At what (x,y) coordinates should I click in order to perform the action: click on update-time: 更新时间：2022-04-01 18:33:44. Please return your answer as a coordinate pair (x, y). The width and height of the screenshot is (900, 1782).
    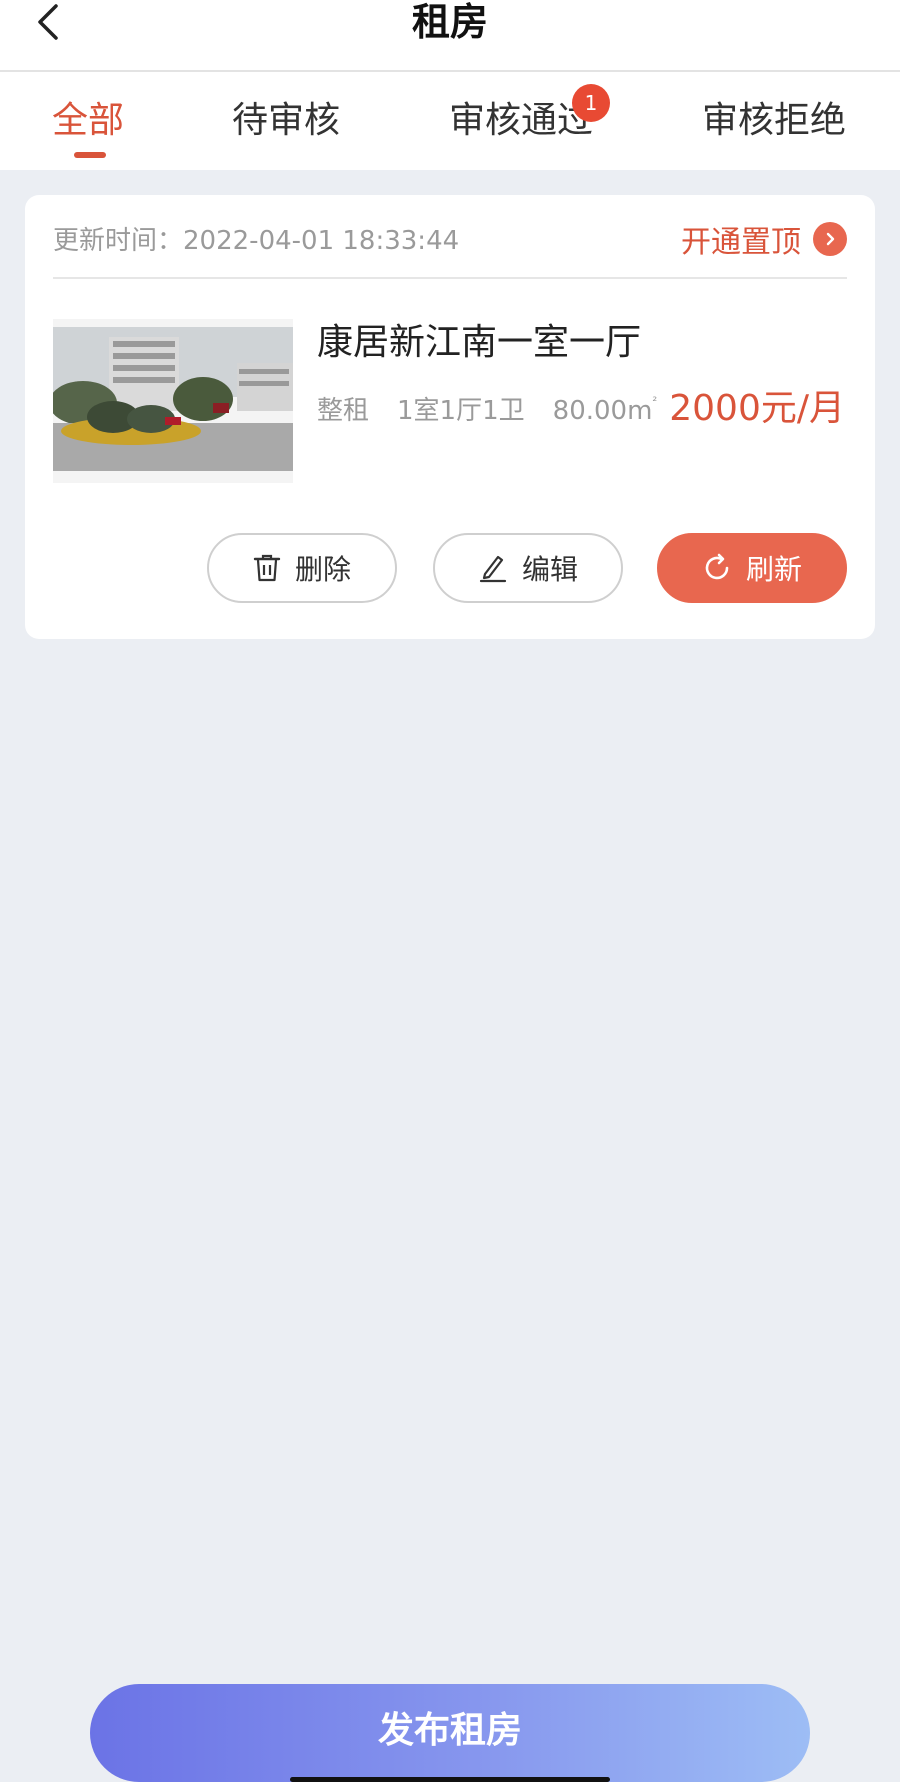
    Looking at the image, I should click on (256, 241).